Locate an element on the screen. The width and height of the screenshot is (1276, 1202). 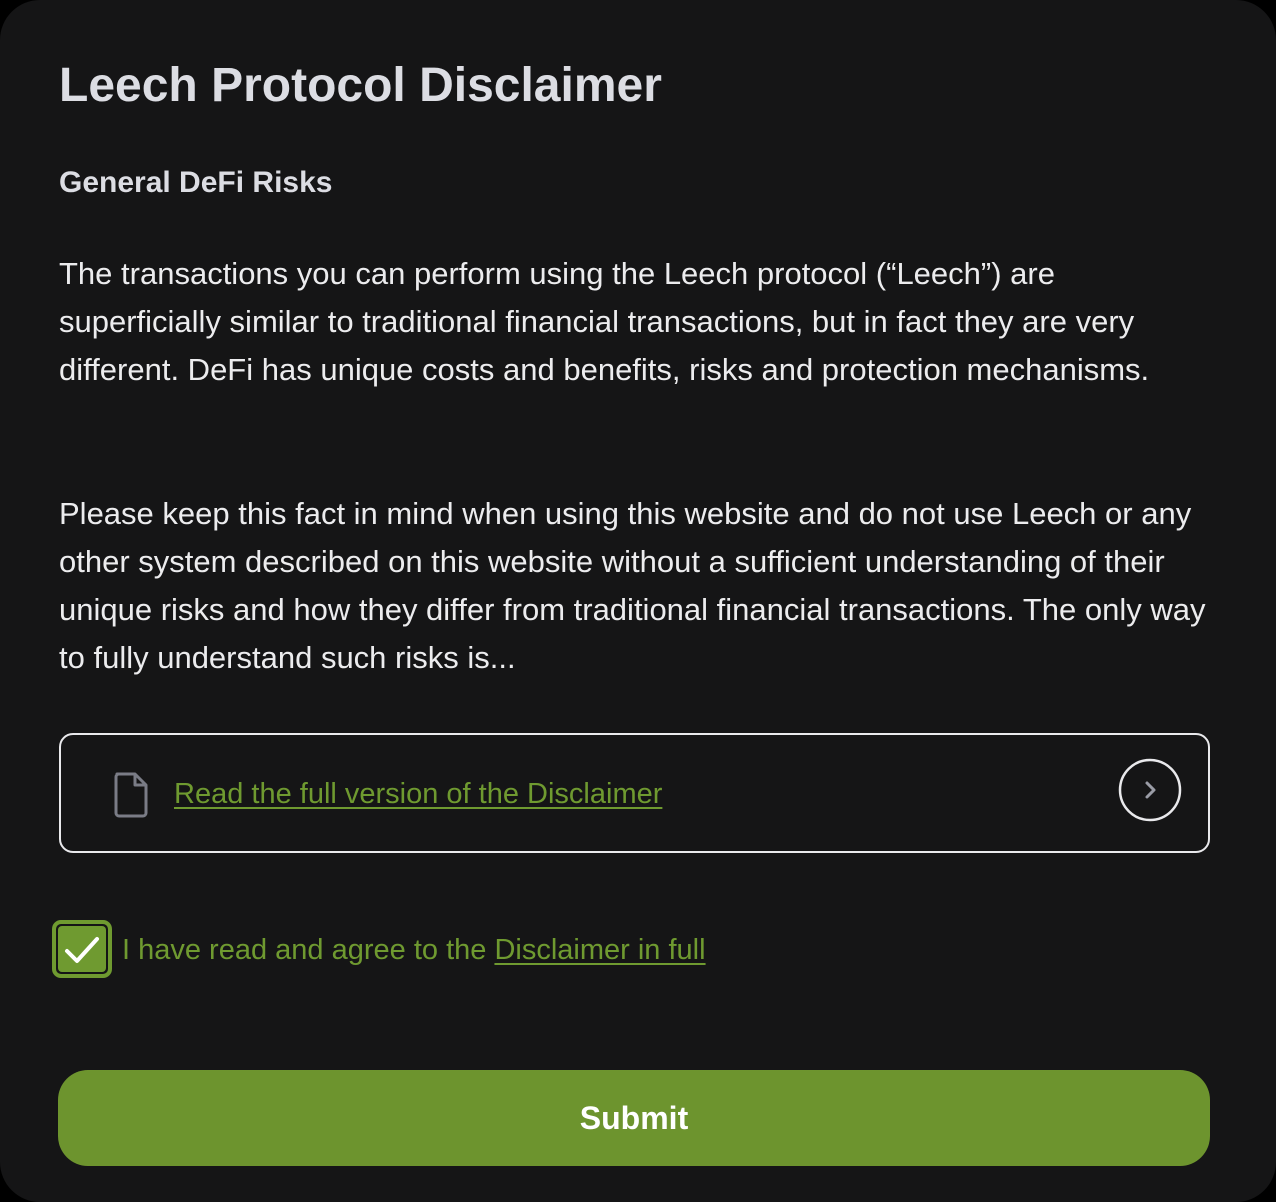
checkmark-icon is located at coordinates (82, 950).